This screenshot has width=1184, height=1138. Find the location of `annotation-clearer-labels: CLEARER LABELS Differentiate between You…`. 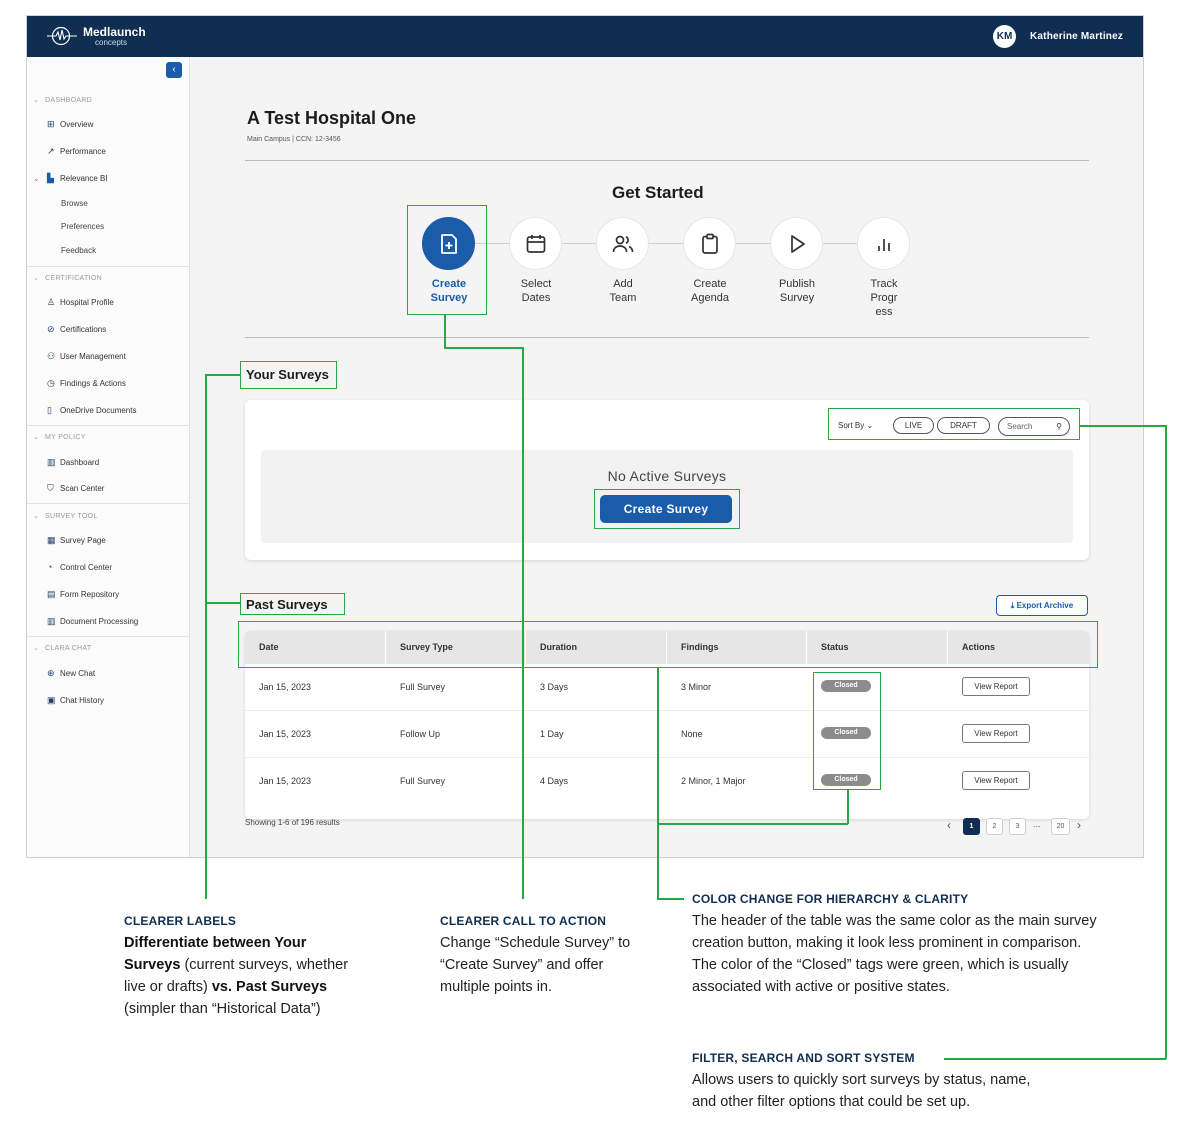

annotation-clearer-labels: CLEARER LABELS Differentiate between You… is located at coordinates (236, 965).